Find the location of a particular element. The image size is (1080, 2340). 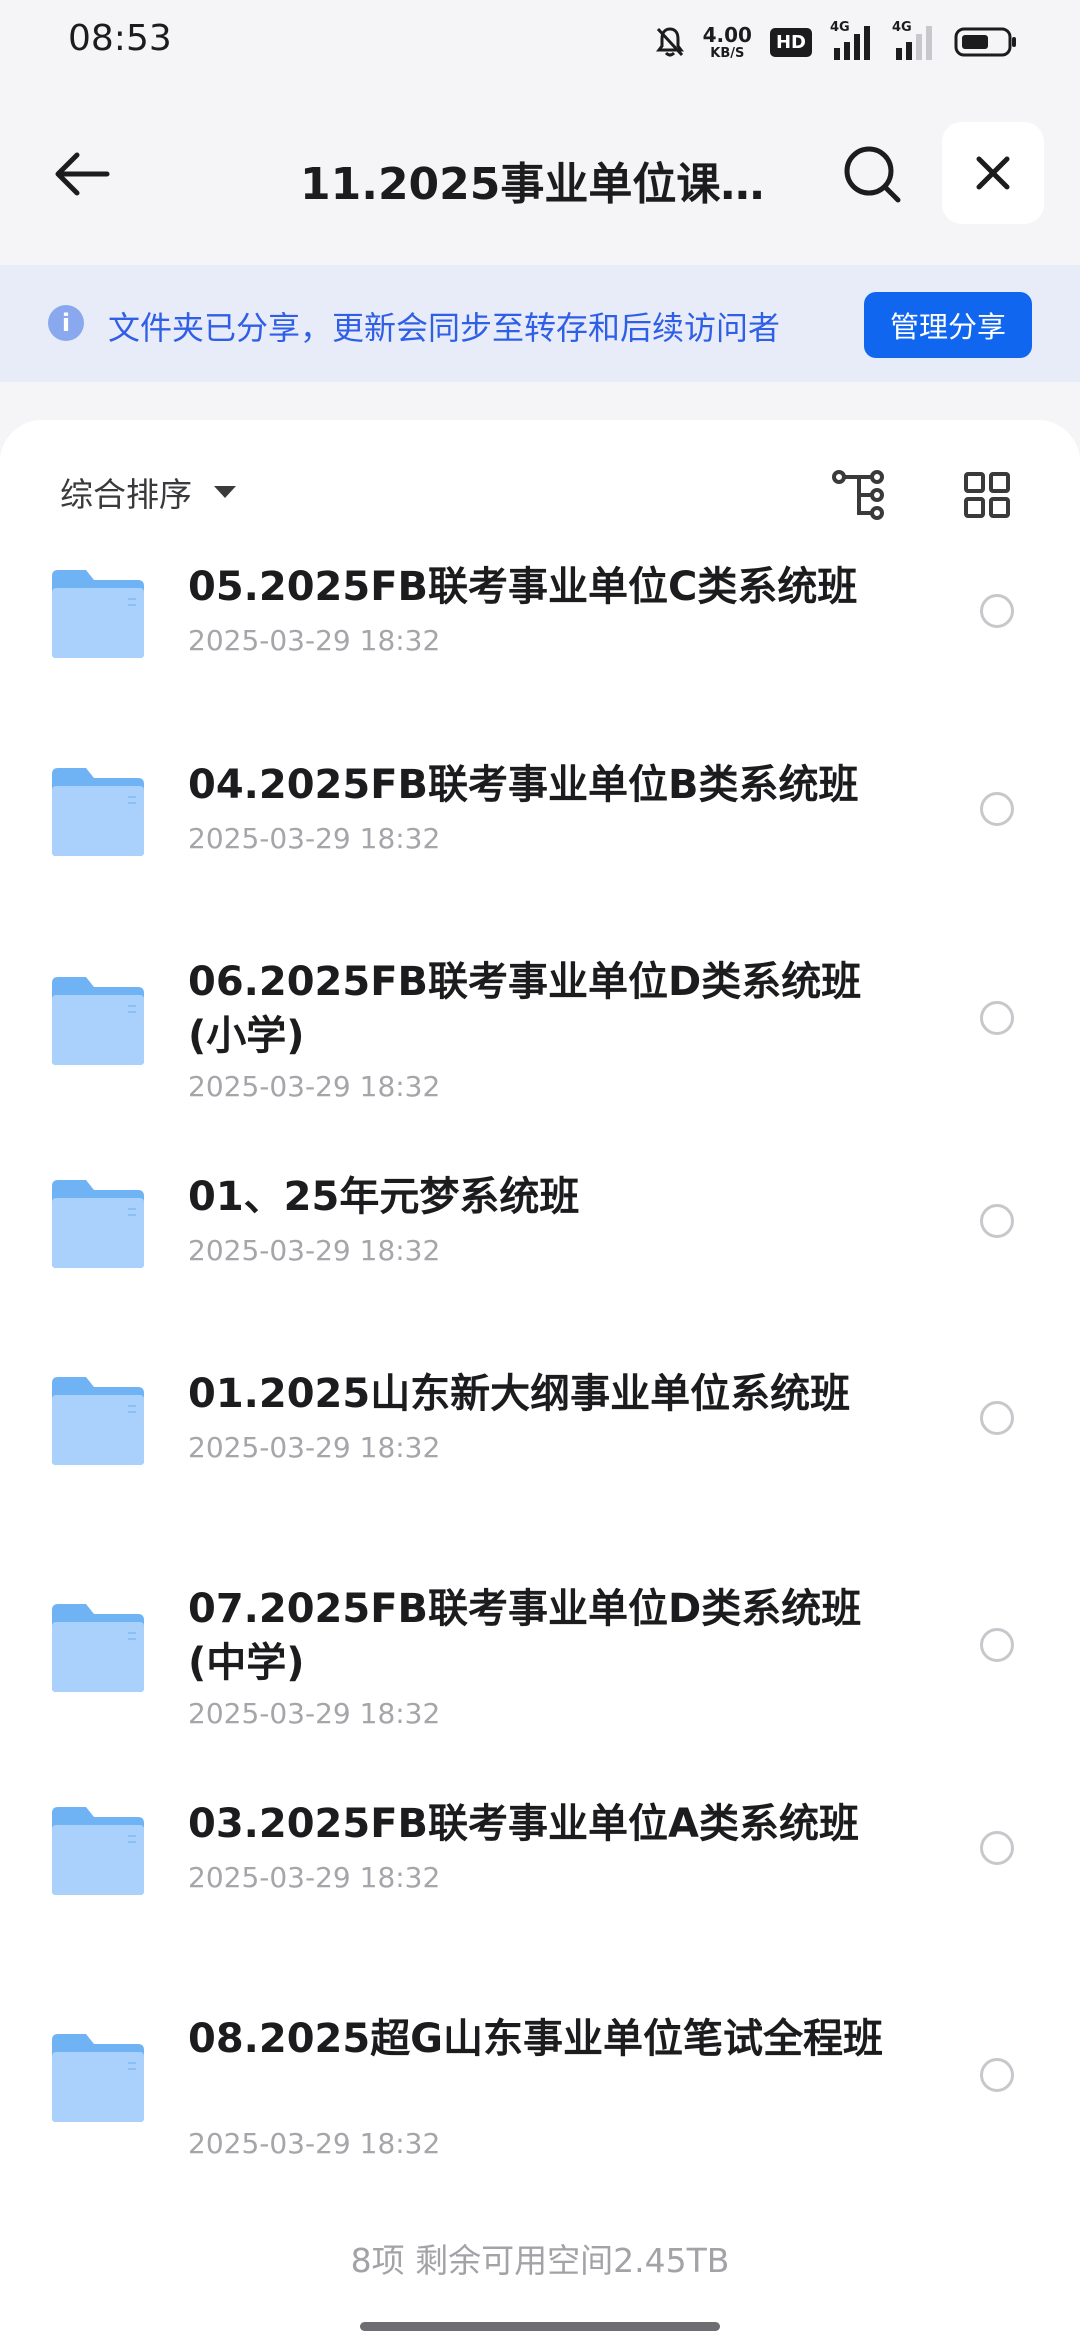

home-indicator is located at coordinates (540, 2326).